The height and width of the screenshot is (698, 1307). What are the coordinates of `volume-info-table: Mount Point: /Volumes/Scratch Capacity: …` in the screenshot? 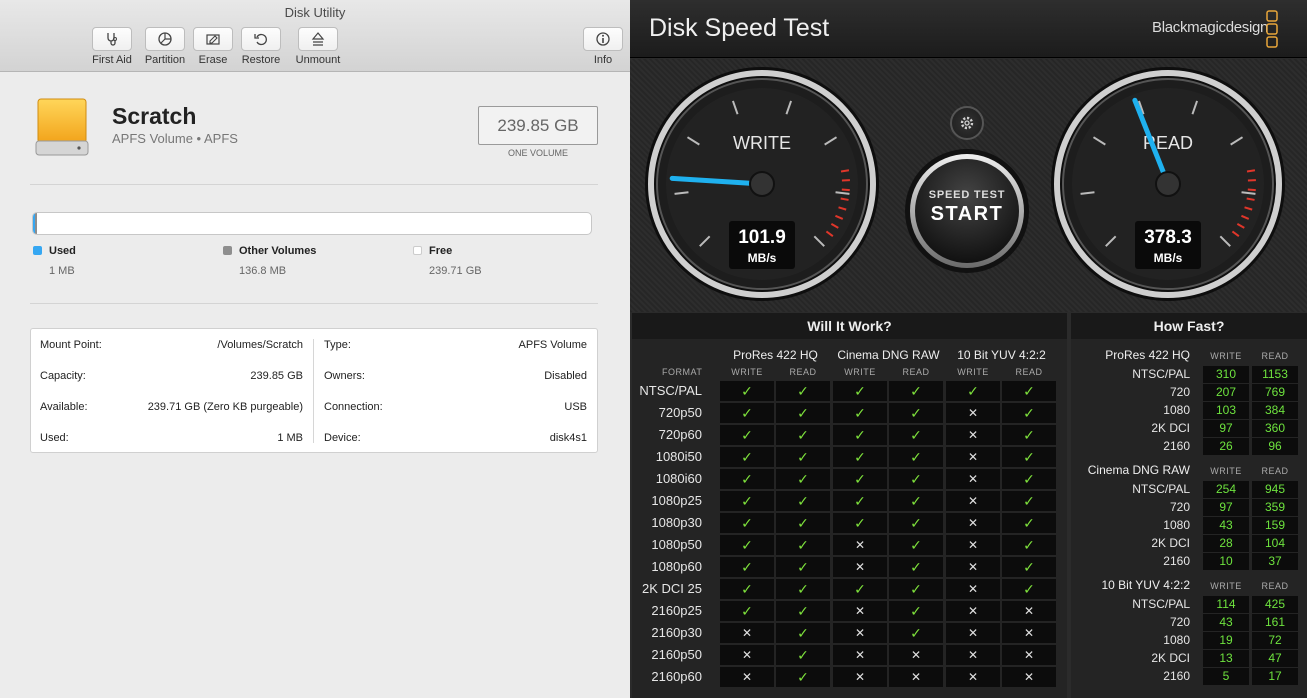 It's located at (314, 390).